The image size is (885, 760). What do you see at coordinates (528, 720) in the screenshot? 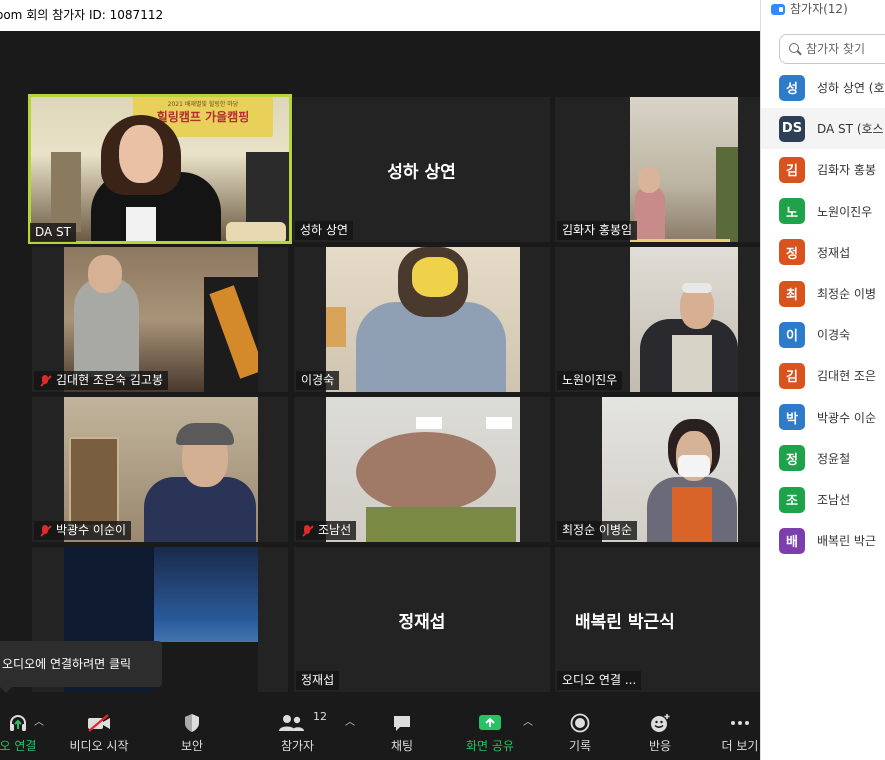
I see `share-options-caret: ︿` at bounding box center [528, 720].